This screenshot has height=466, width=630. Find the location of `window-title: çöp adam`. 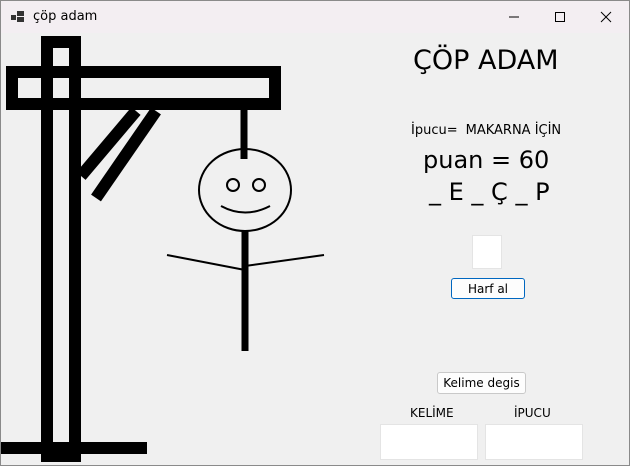

window-title: çöp adam is located at coordinates (65, 16).